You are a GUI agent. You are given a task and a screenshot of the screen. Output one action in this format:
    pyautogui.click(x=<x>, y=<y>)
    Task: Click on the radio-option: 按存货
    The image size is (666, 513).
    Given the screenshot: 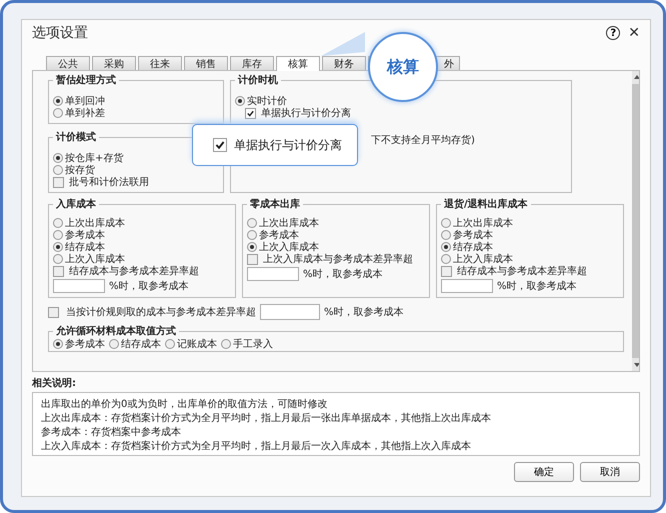 What is the action you would take?
    pyautogui.click(x=135, y=170)
    